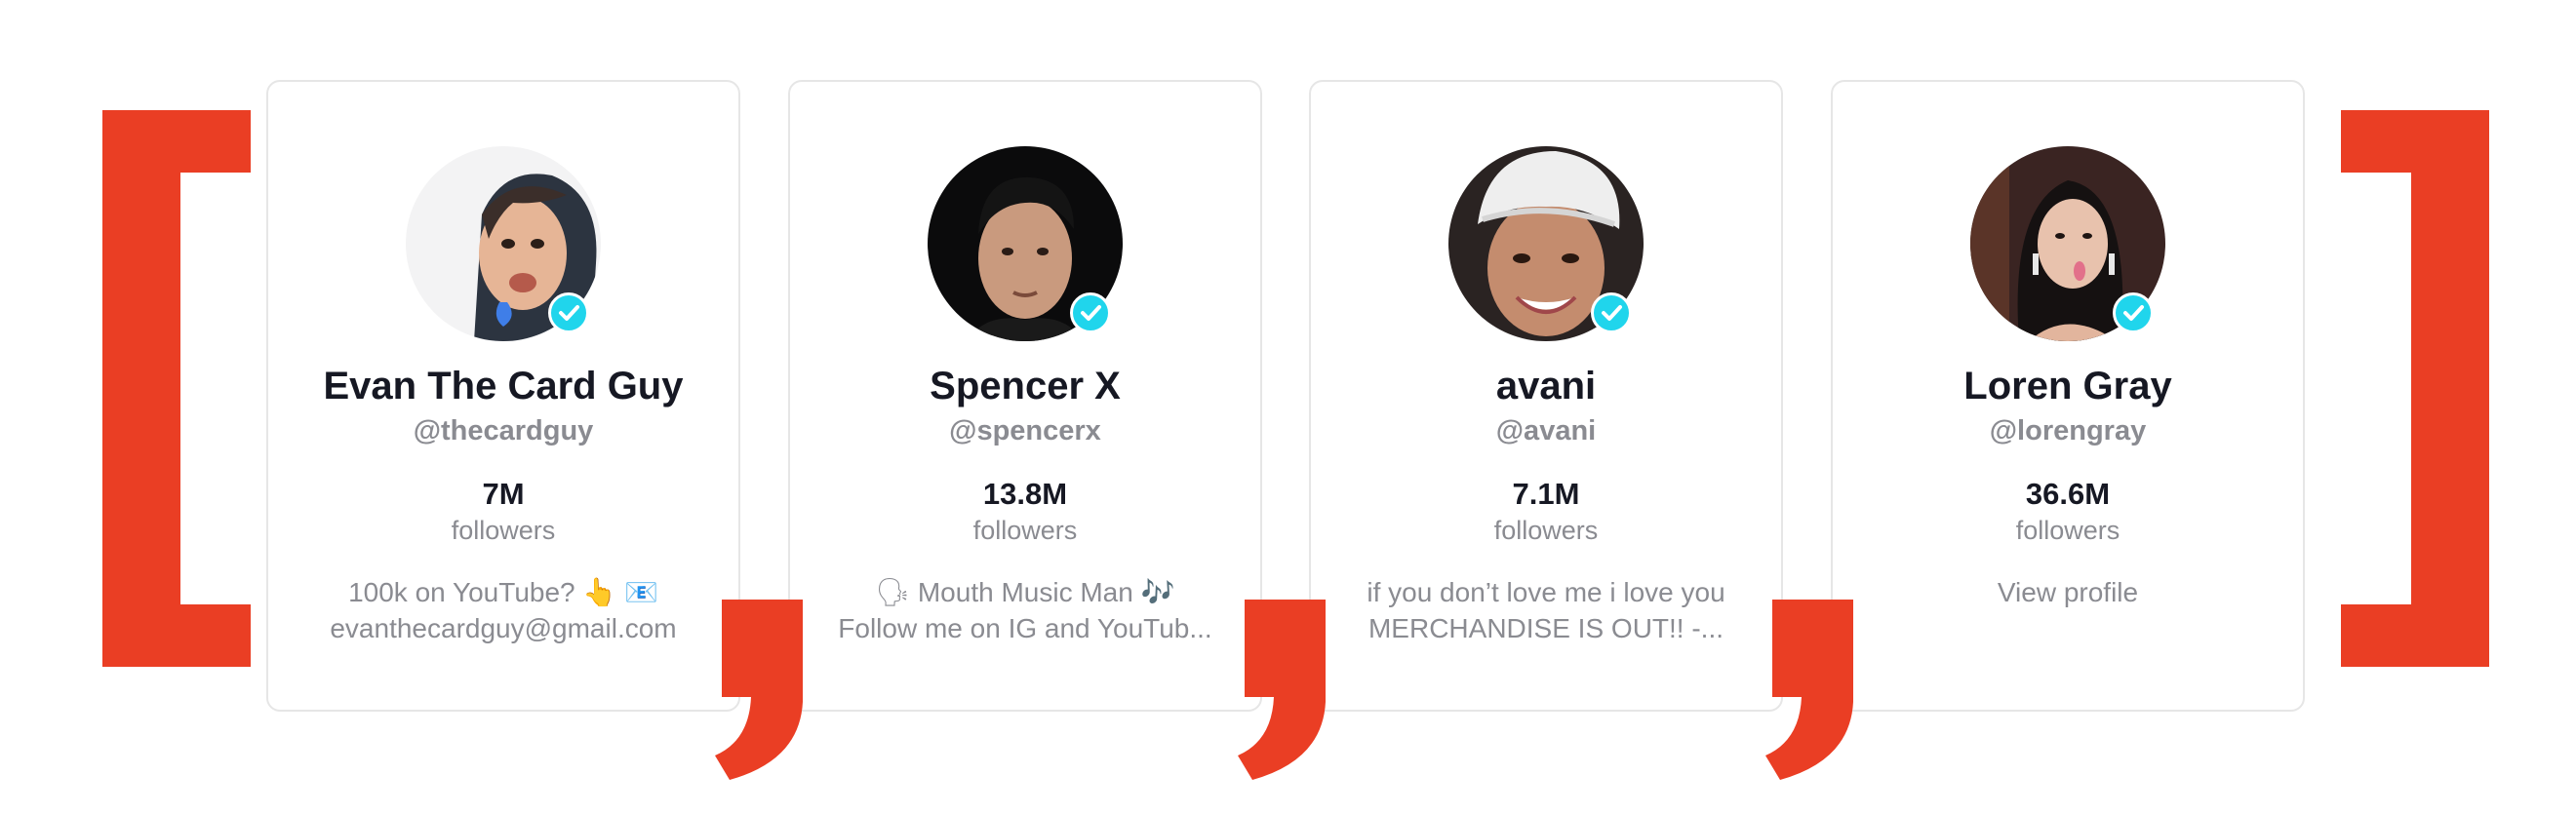 The width and height of the screenshot is (2576, 814). What do you see at coordinates (2068, 430) in the screenshot?
I see `creator-handle: @lorengray` at bounding box center [2068, 430].